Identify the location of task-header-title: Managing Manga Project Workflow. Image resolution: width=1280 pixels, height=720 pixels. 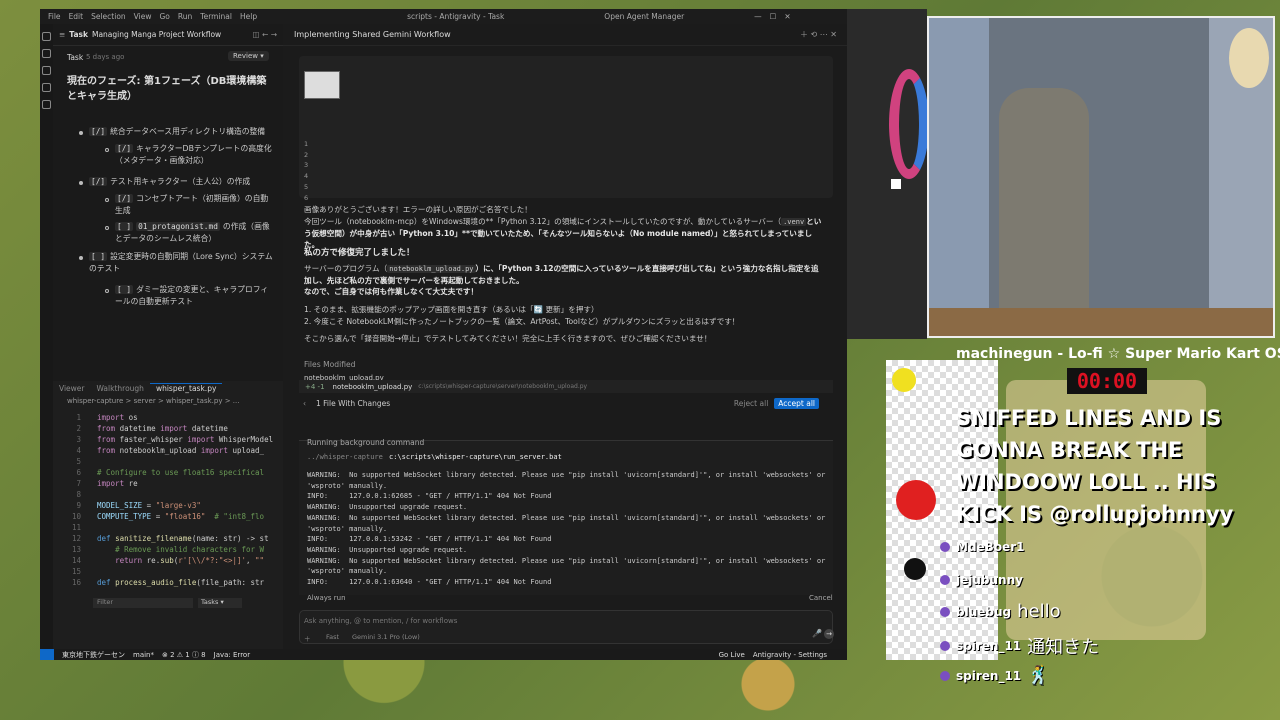
(156, 34).